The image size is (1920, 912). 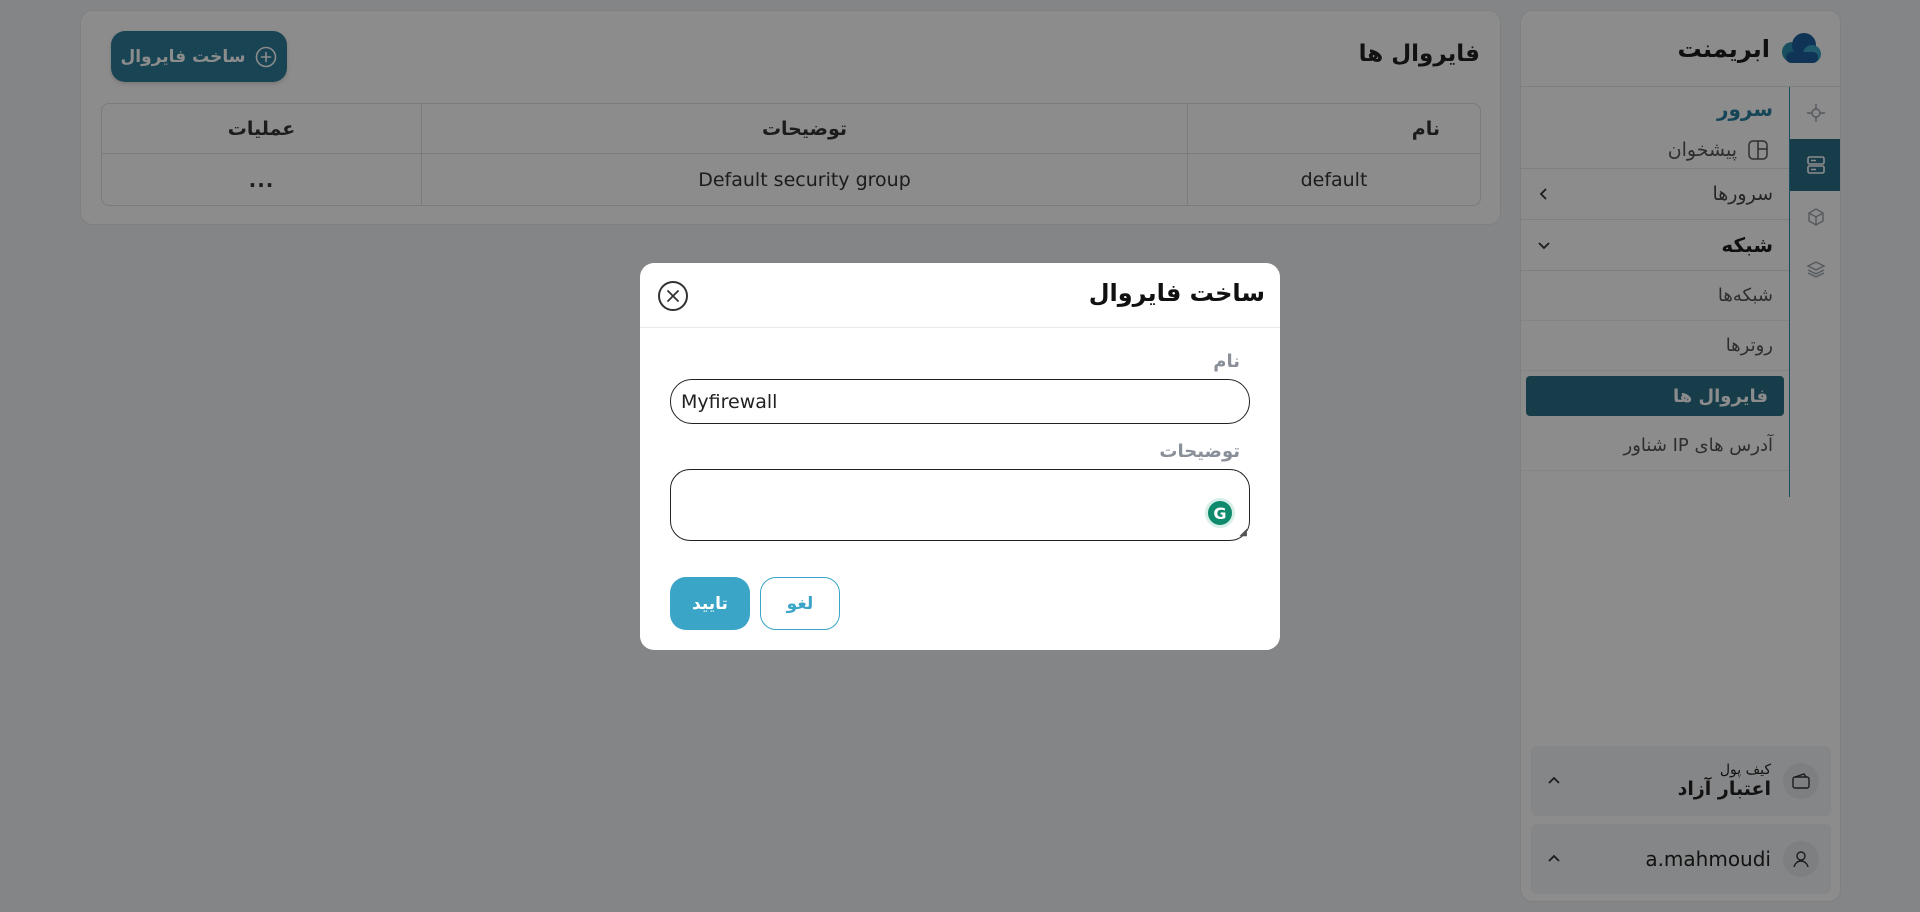 I want to click on name-input, so click(x=960, y=401).